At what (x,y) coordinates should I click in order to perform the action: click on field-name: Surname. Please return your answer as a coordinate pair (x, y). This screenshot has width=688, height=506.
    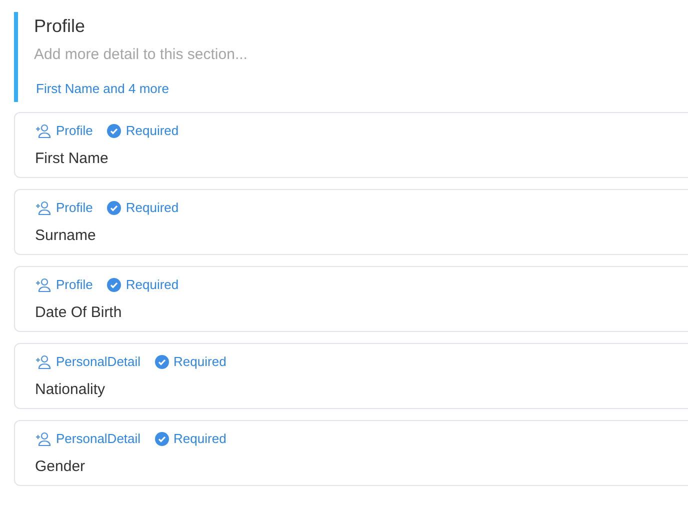
    Looking at the image, I should click on (66, 235).